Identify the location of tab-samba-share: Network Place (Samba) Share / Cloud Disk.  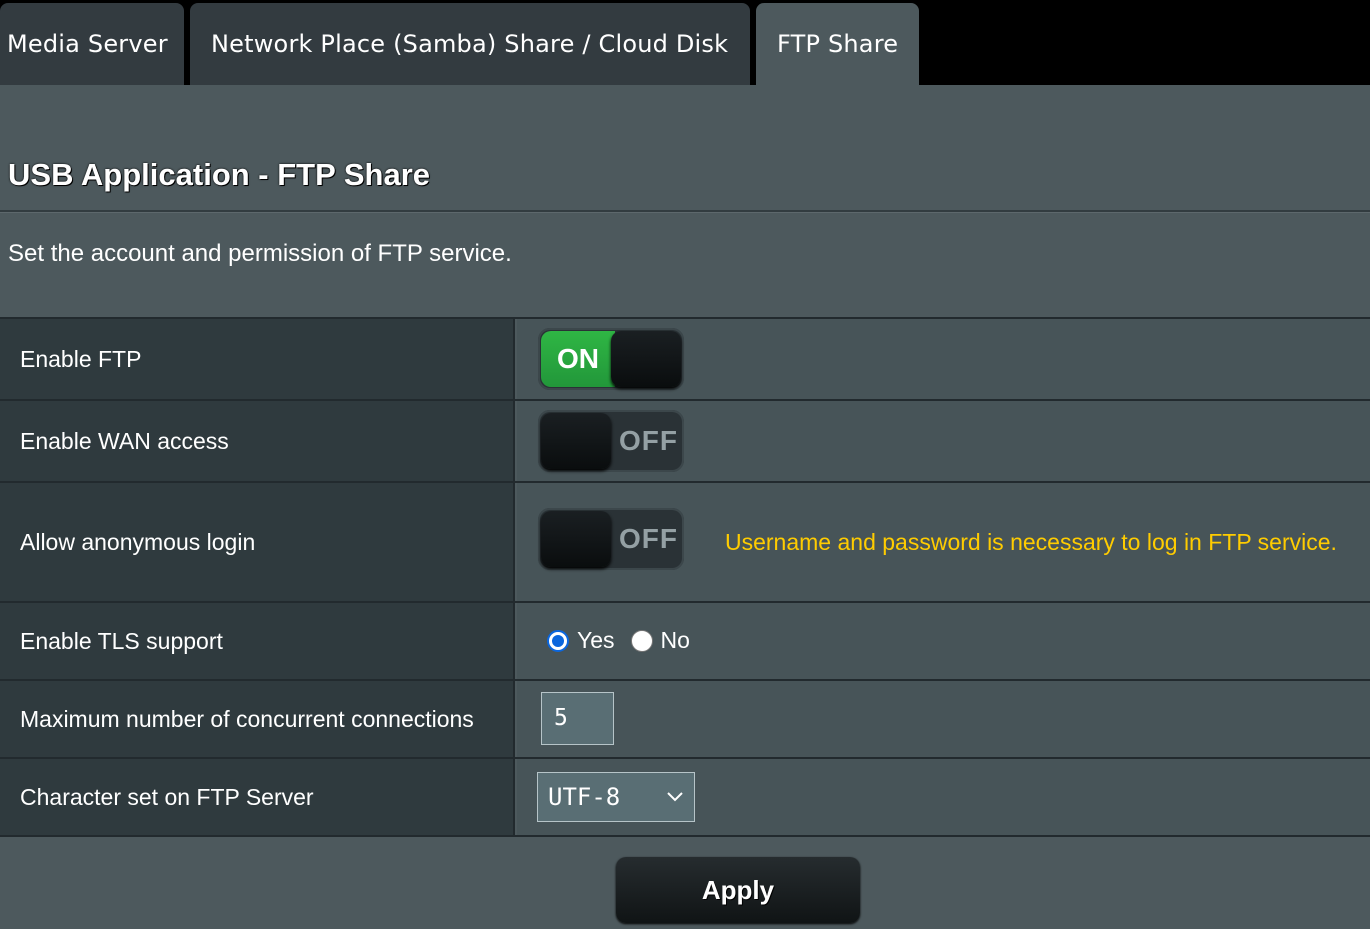
(470, 44).